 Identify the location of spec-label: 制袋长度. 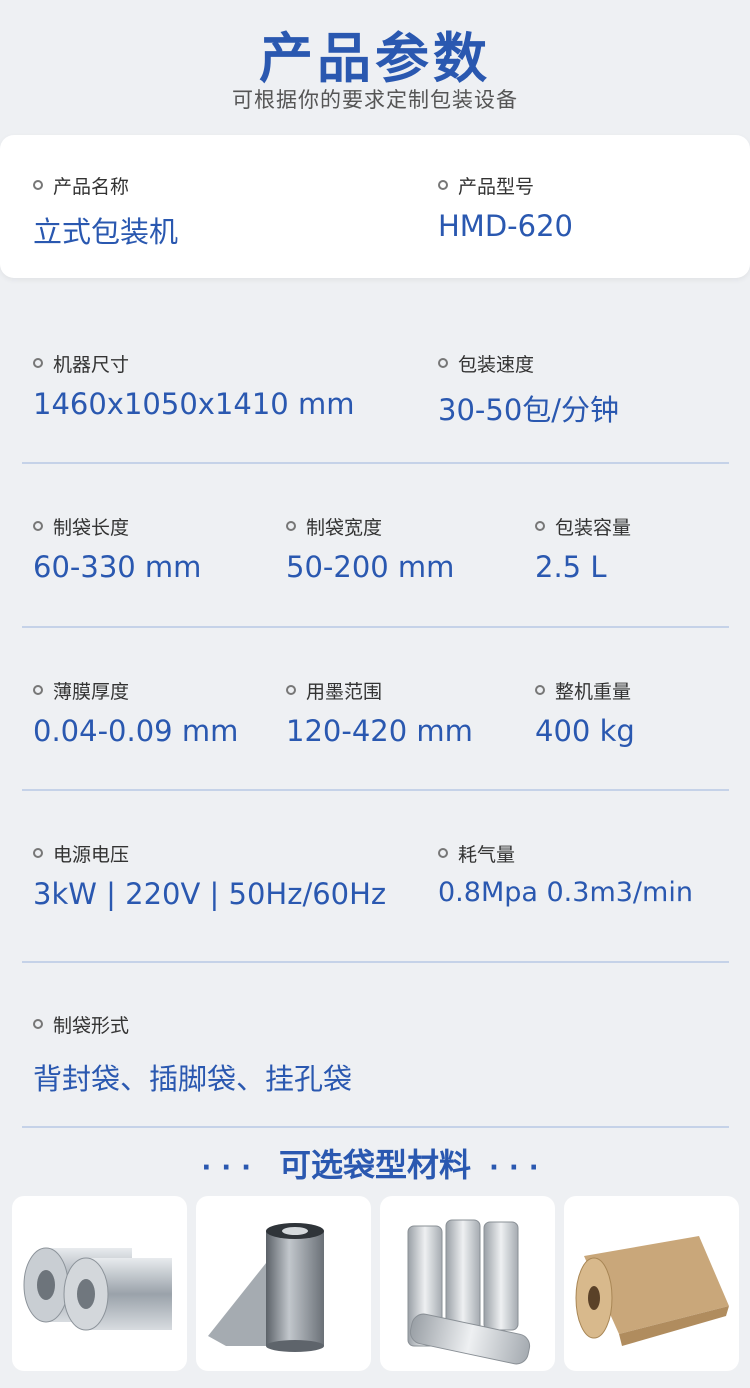
(91, 527).